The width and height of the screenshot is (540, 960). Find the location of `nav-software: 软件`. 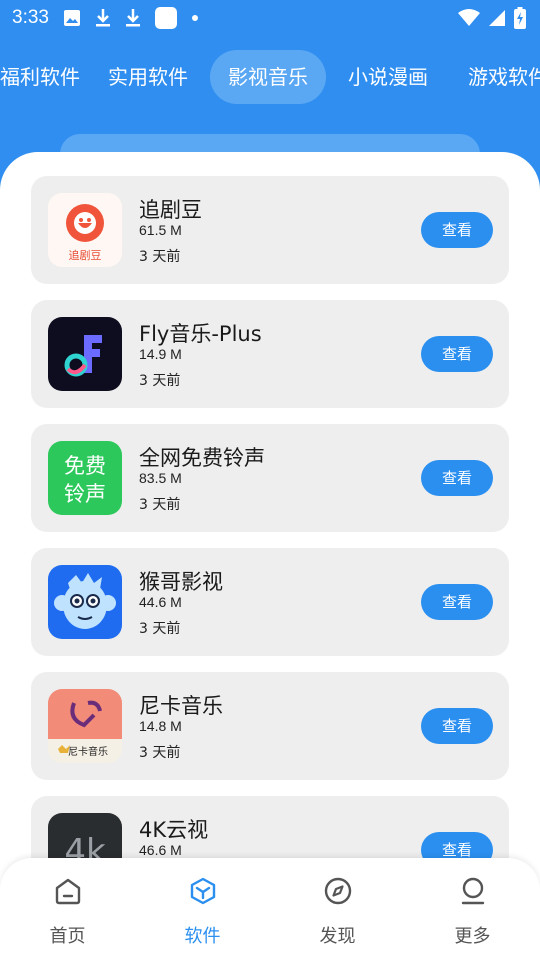

nav-software: 软件 is located at coordinates (202, 909).